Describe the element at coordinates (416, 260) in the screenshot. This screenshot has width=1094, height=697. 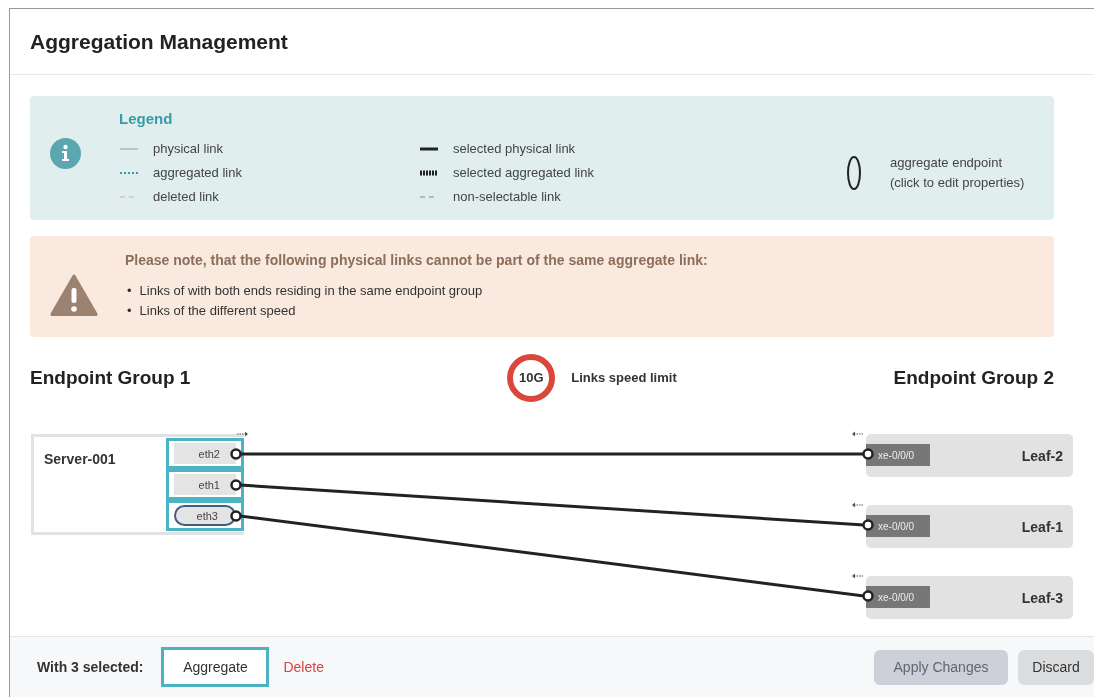
I see `notice-title: Please note, that the following physical links cannot be part of the same aggregate link:` at that location.